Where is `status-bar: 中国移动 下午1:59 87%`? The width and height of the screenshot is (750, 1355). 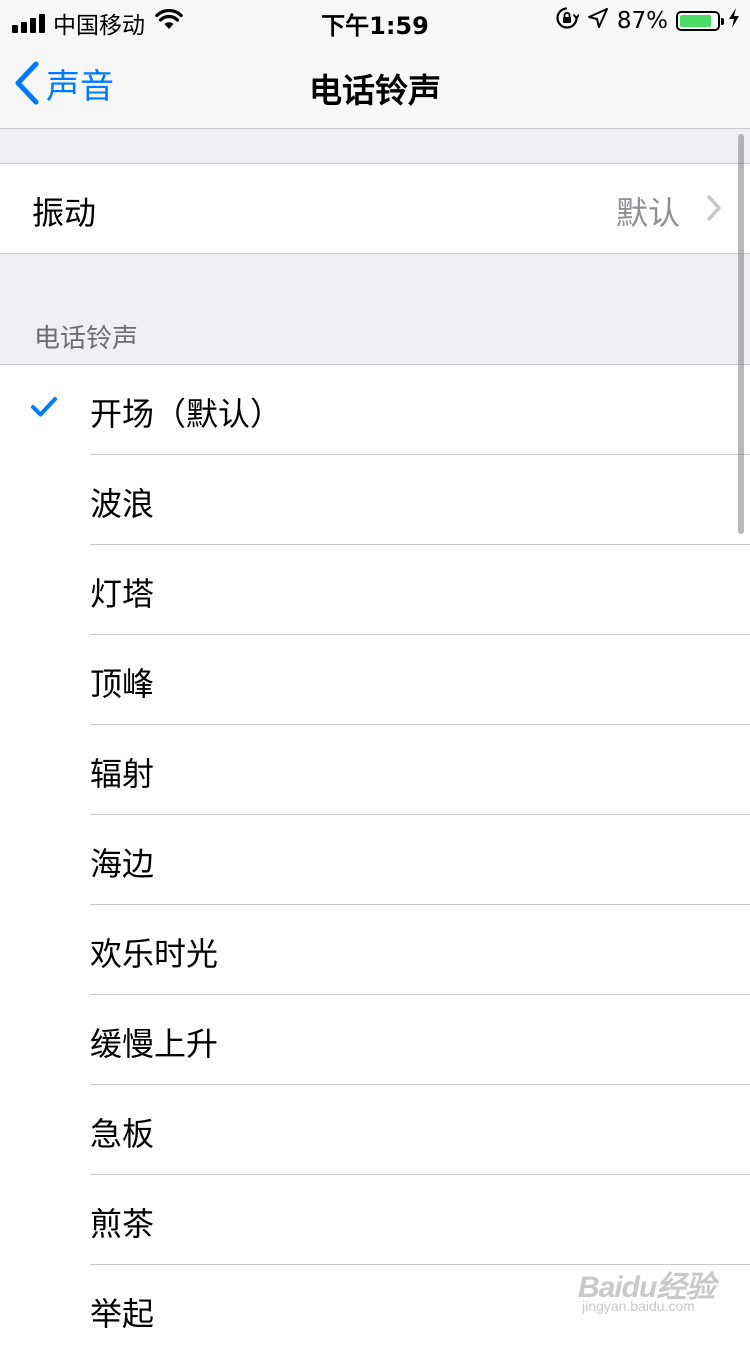 status-bar: 中国移动 下午1:59 87% is located at coordinates (375, 20).